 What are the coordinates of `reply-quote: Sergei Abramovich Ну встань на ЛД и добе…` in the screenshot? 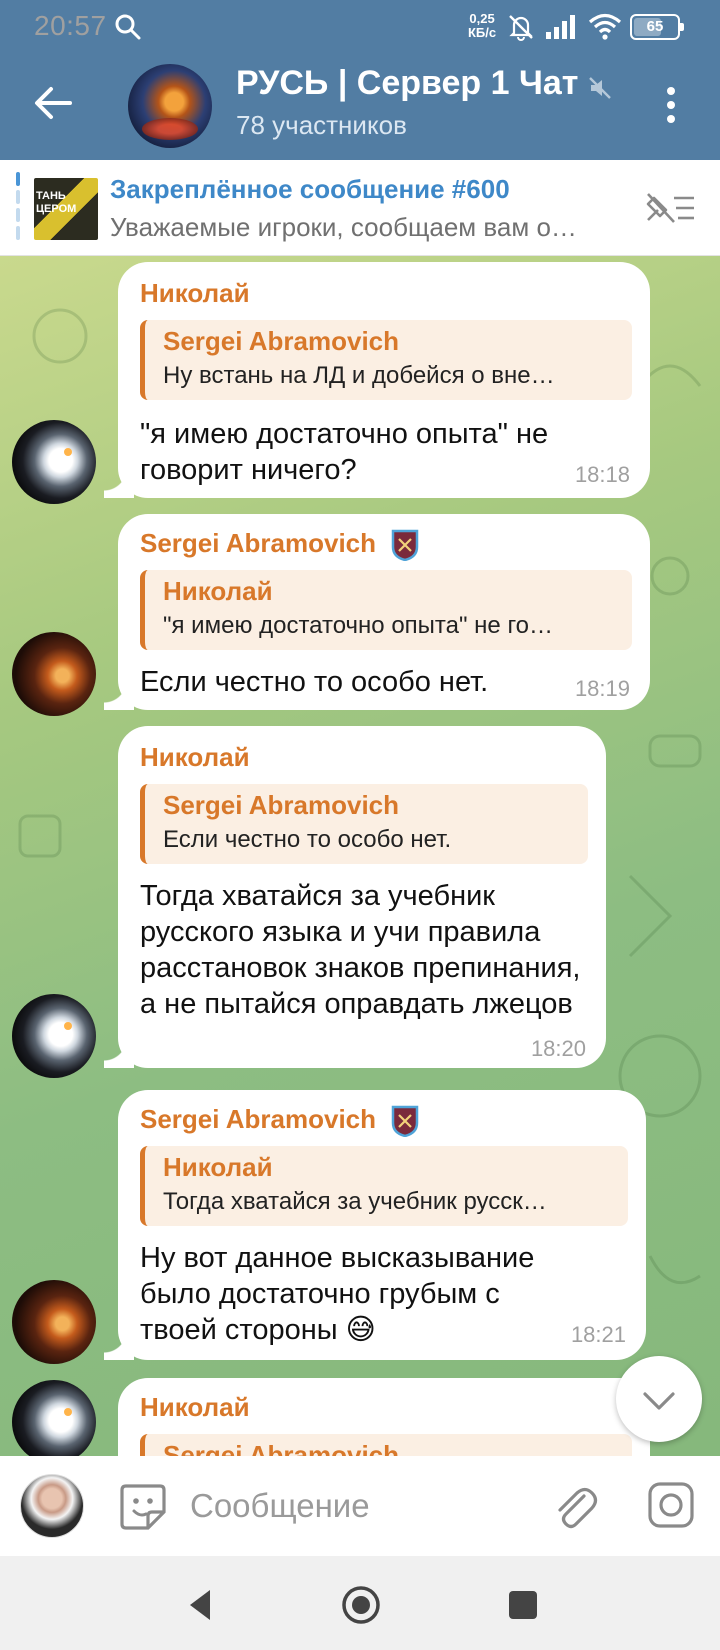 It's located at (386, 360).